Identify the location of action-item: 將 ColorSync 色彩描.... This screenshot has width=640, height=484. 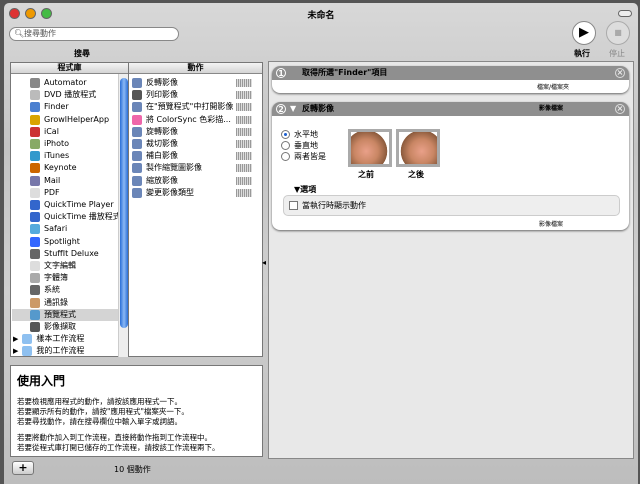
(196, 120).